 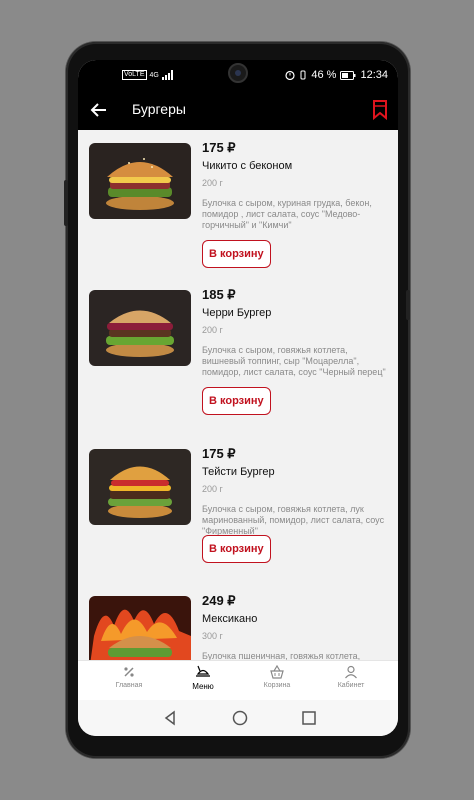 I want to click on status-time: 12:34, so click(x=374, y=75).